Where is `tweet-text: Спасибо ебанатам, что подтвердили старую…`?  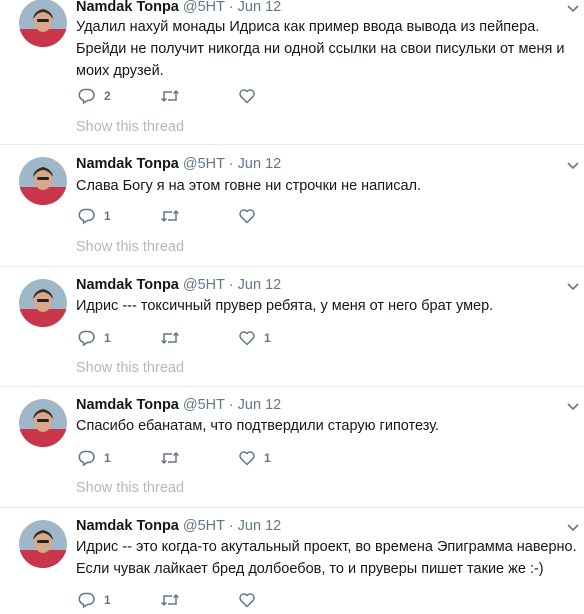 tweet-text: Спасибо ебанатам, что подтвердили старую… is located at coordinates (327, 426).